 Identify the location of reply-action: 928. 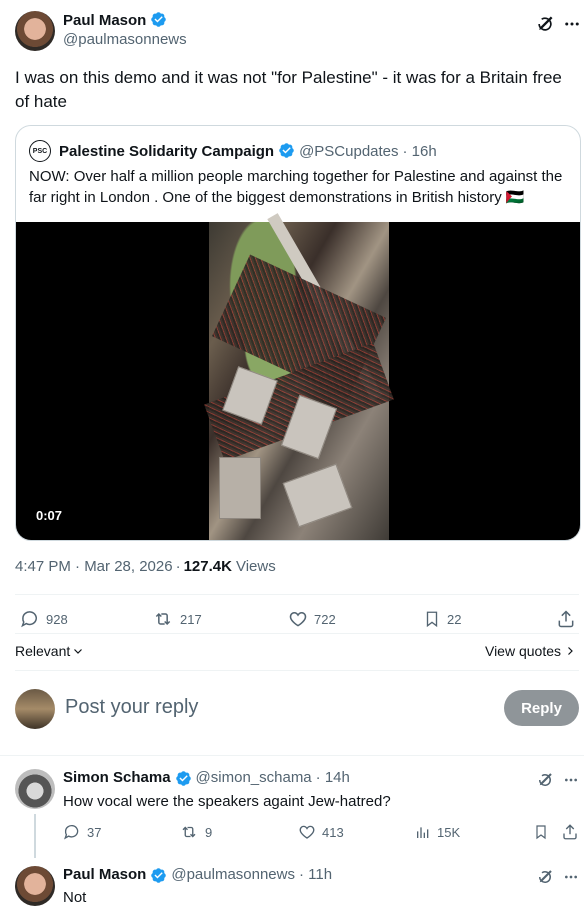
(44, 619).